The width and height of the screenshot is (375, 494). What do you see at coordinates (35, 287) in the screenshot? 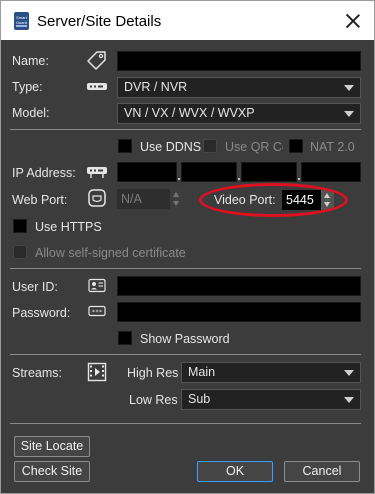
I see `user-id-label: User ID:` at bounding box center [35, 287].